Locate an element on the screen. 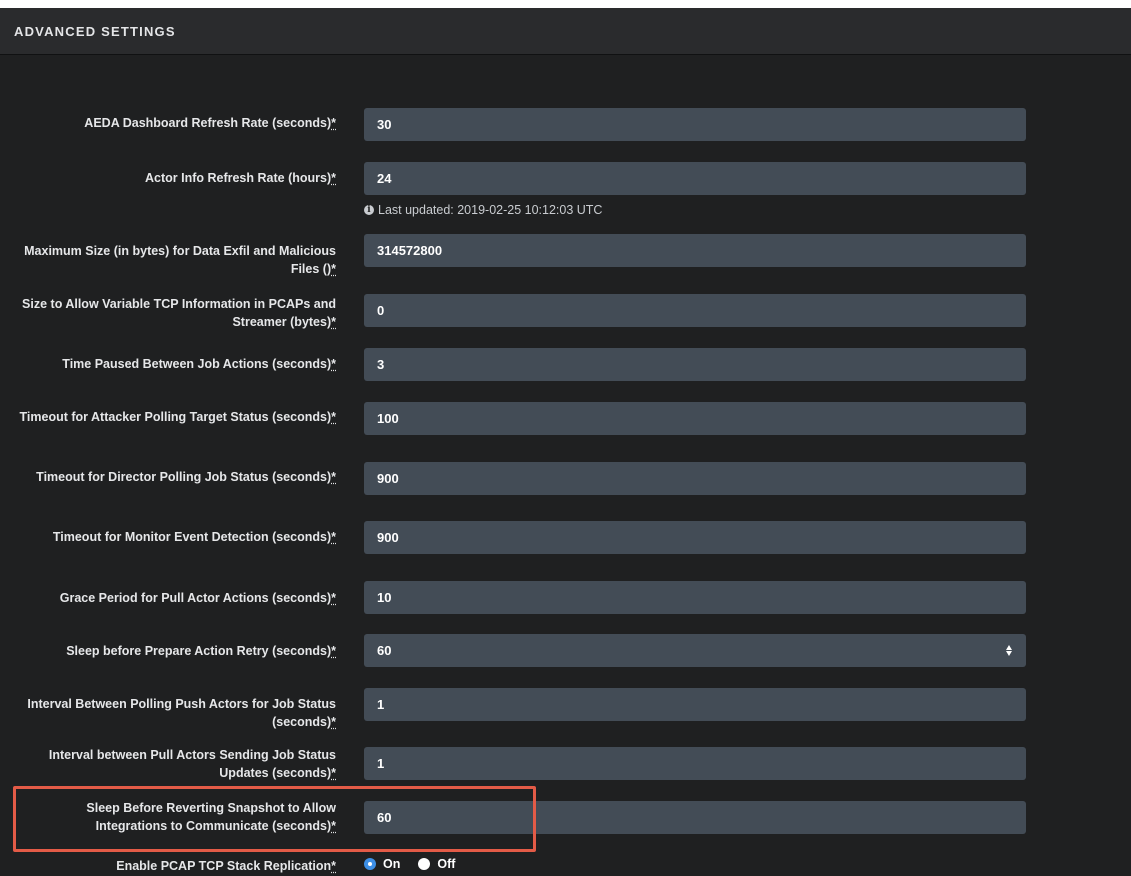  radio-on: On is located at coordinates (382, 864).